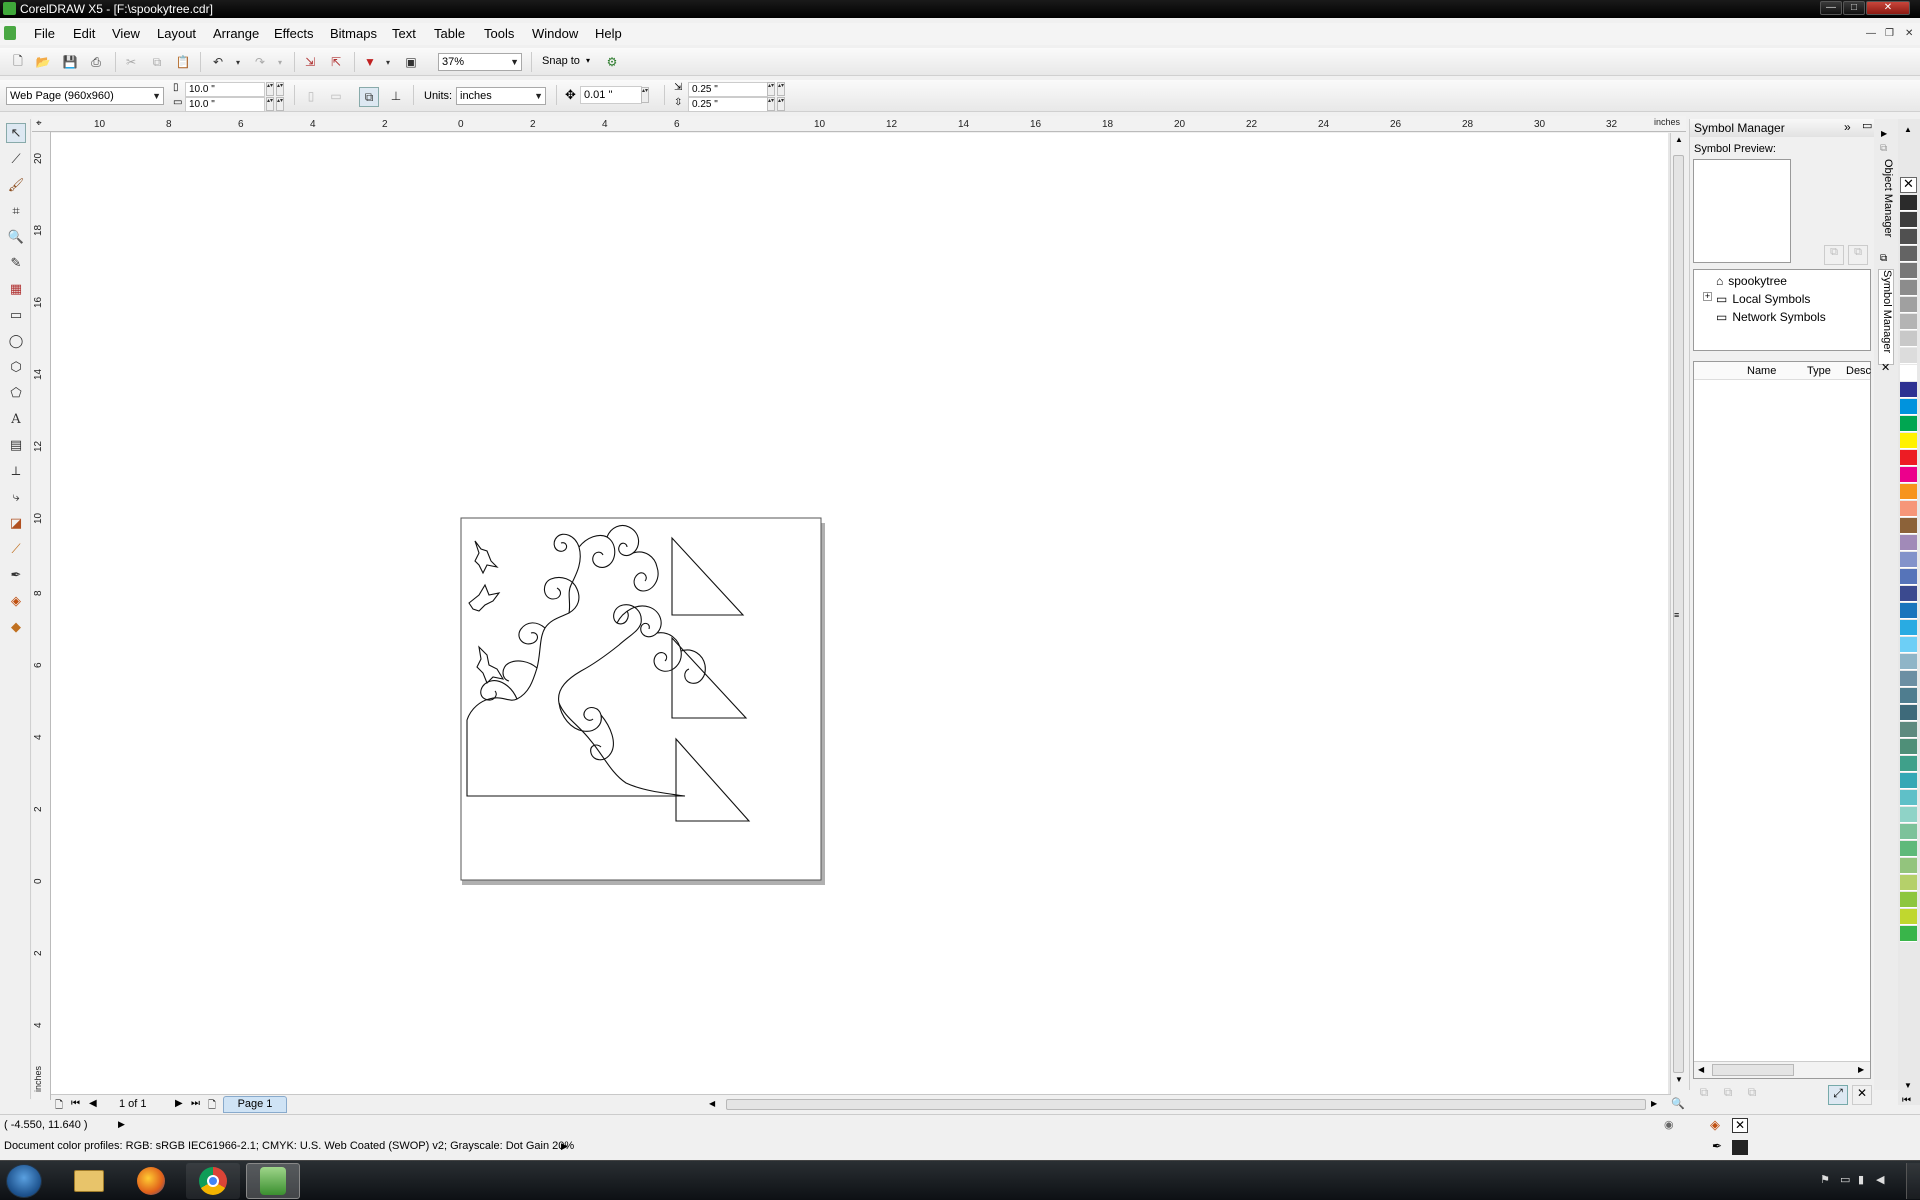 The image size is (1920, 1200). I want to click on portrait-icon: ⧉, so click(369, 97).